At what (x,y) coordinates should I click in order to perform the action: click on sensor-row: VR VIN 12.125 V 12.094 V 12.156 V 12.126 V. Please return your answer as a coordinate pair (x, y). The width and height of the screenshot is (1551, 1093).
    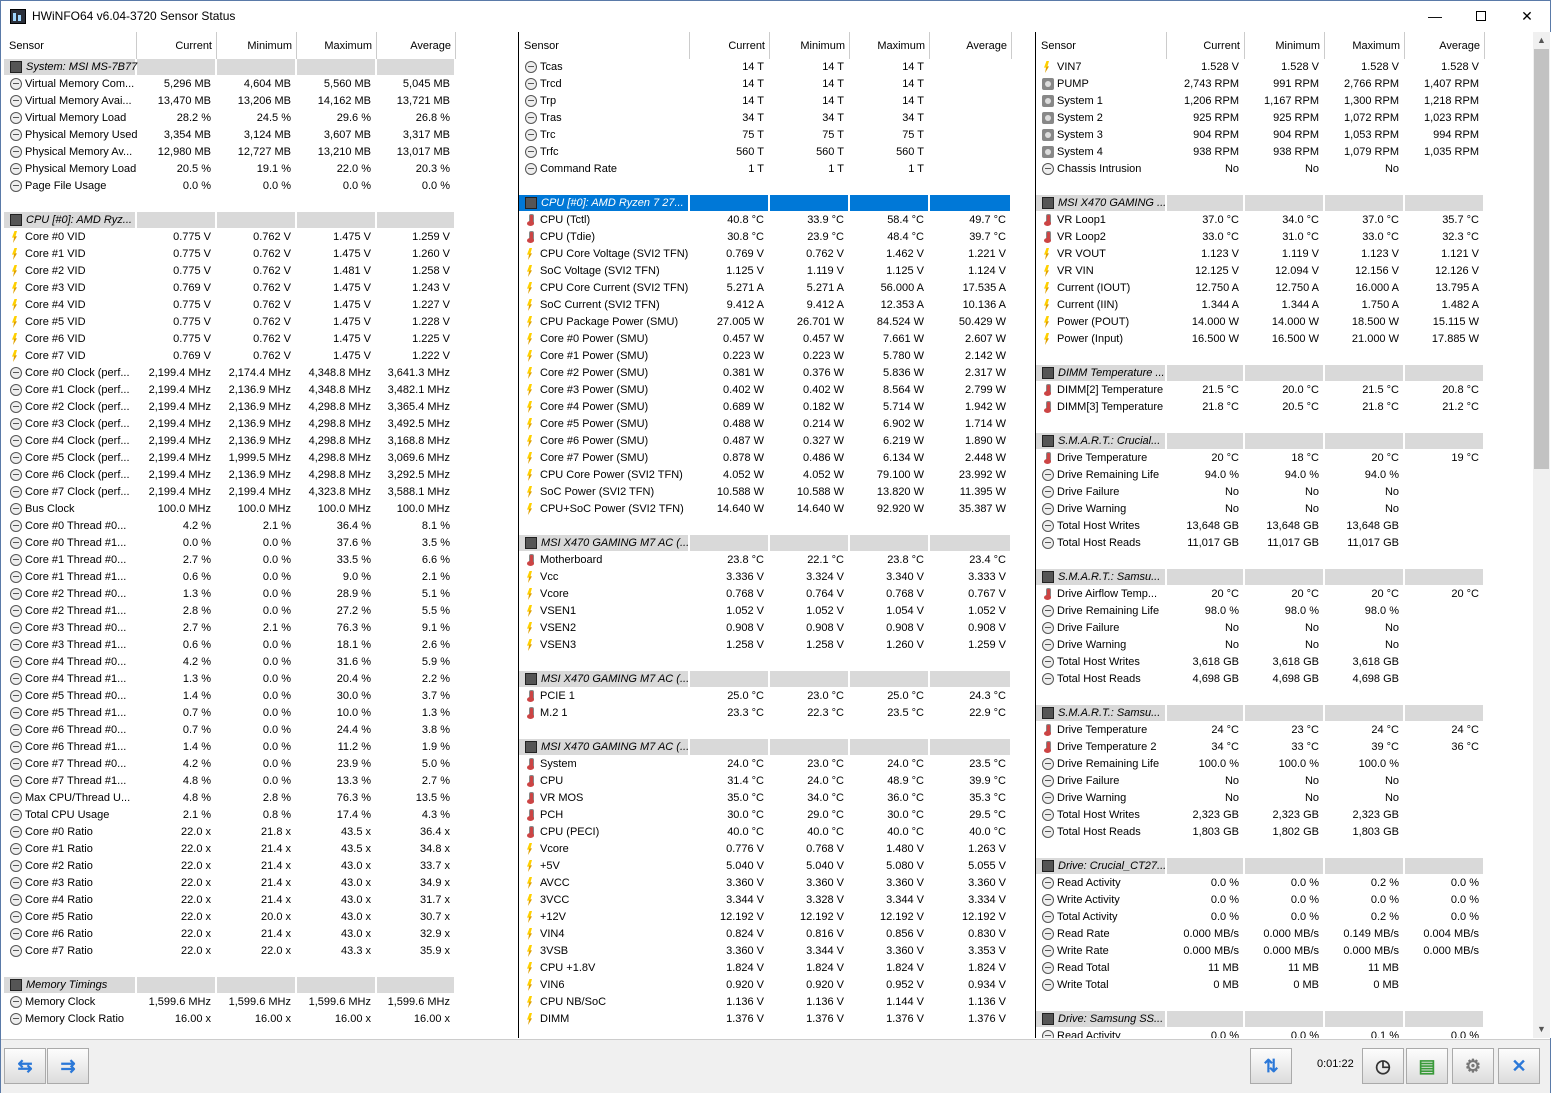
    Looking at the image, I should click on (1293, 271).